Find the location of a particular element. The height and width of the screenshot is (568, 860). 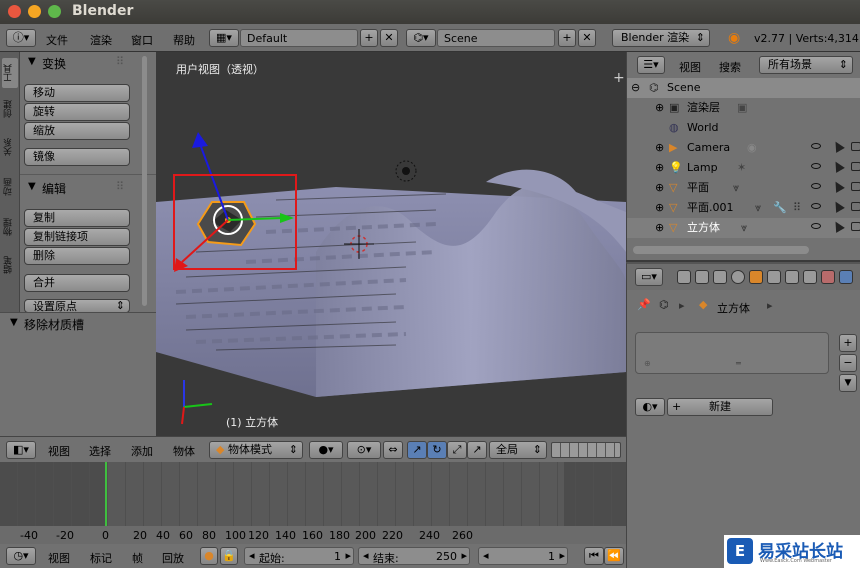

object-tab-icon is located at coordinates (756, 277).